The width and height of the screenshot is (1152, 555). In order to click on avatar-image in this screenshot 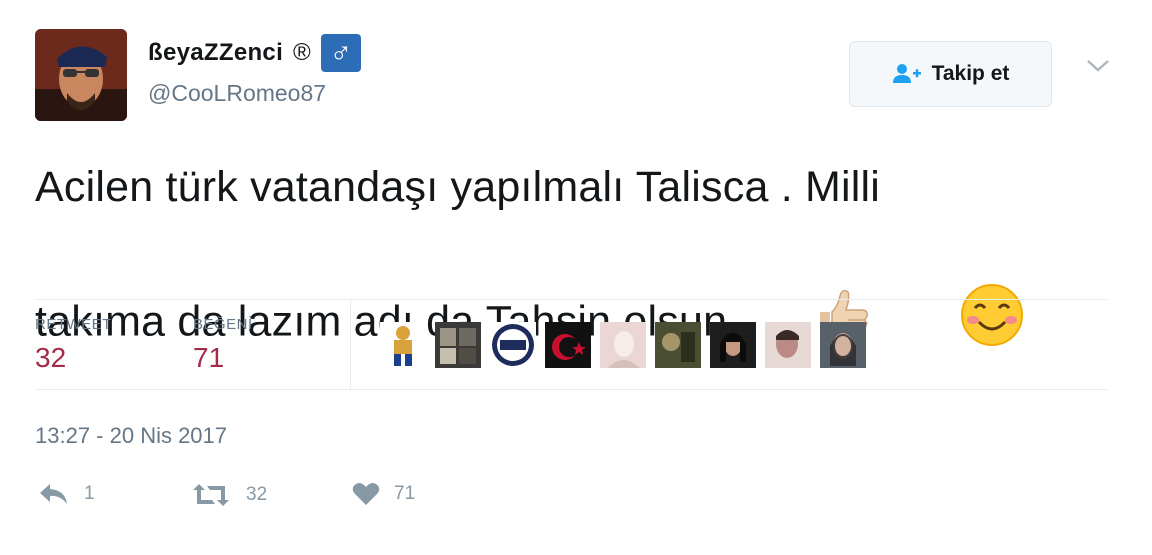, I will do `click(81, 75)`.